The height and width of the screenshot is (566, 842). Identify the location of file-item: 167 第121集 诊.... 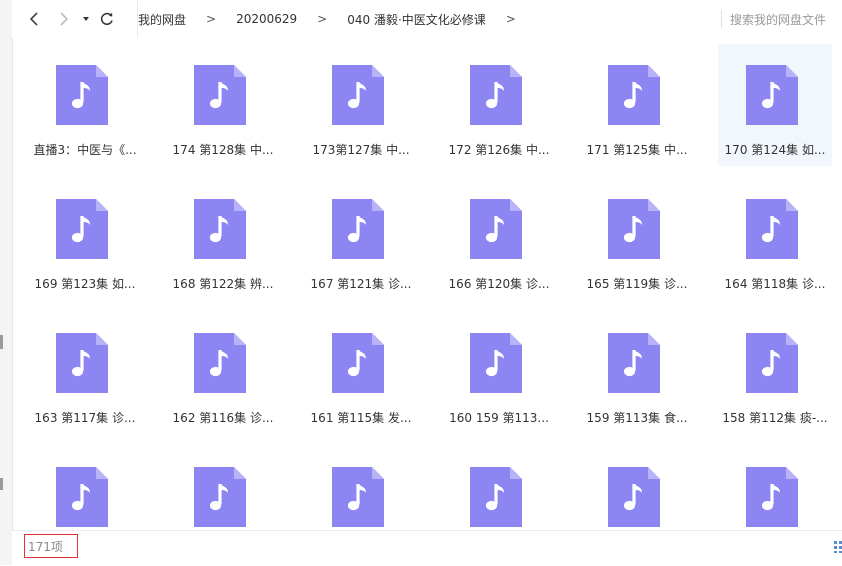
(361, 239).